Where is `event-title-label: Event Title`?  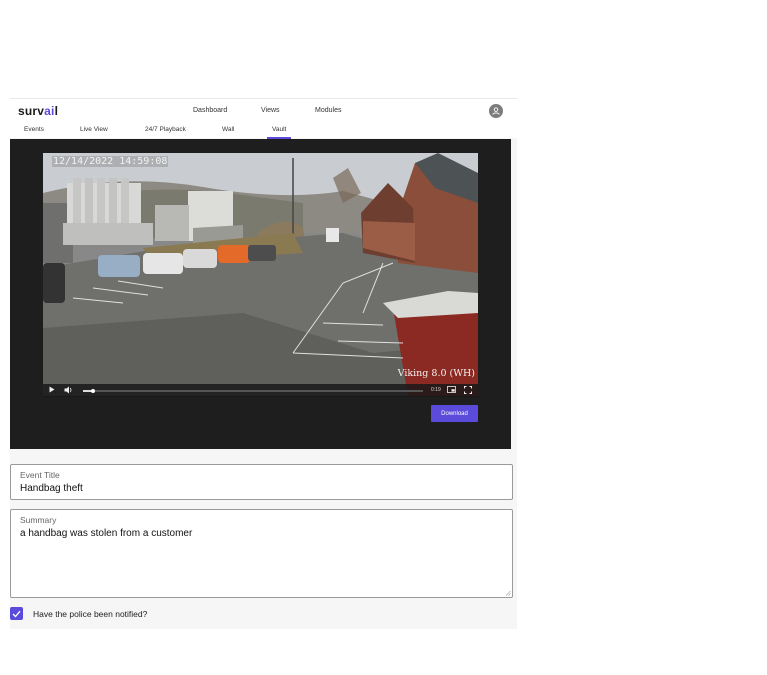
event-title-label: Event Title is located at coordinates (40, 475).